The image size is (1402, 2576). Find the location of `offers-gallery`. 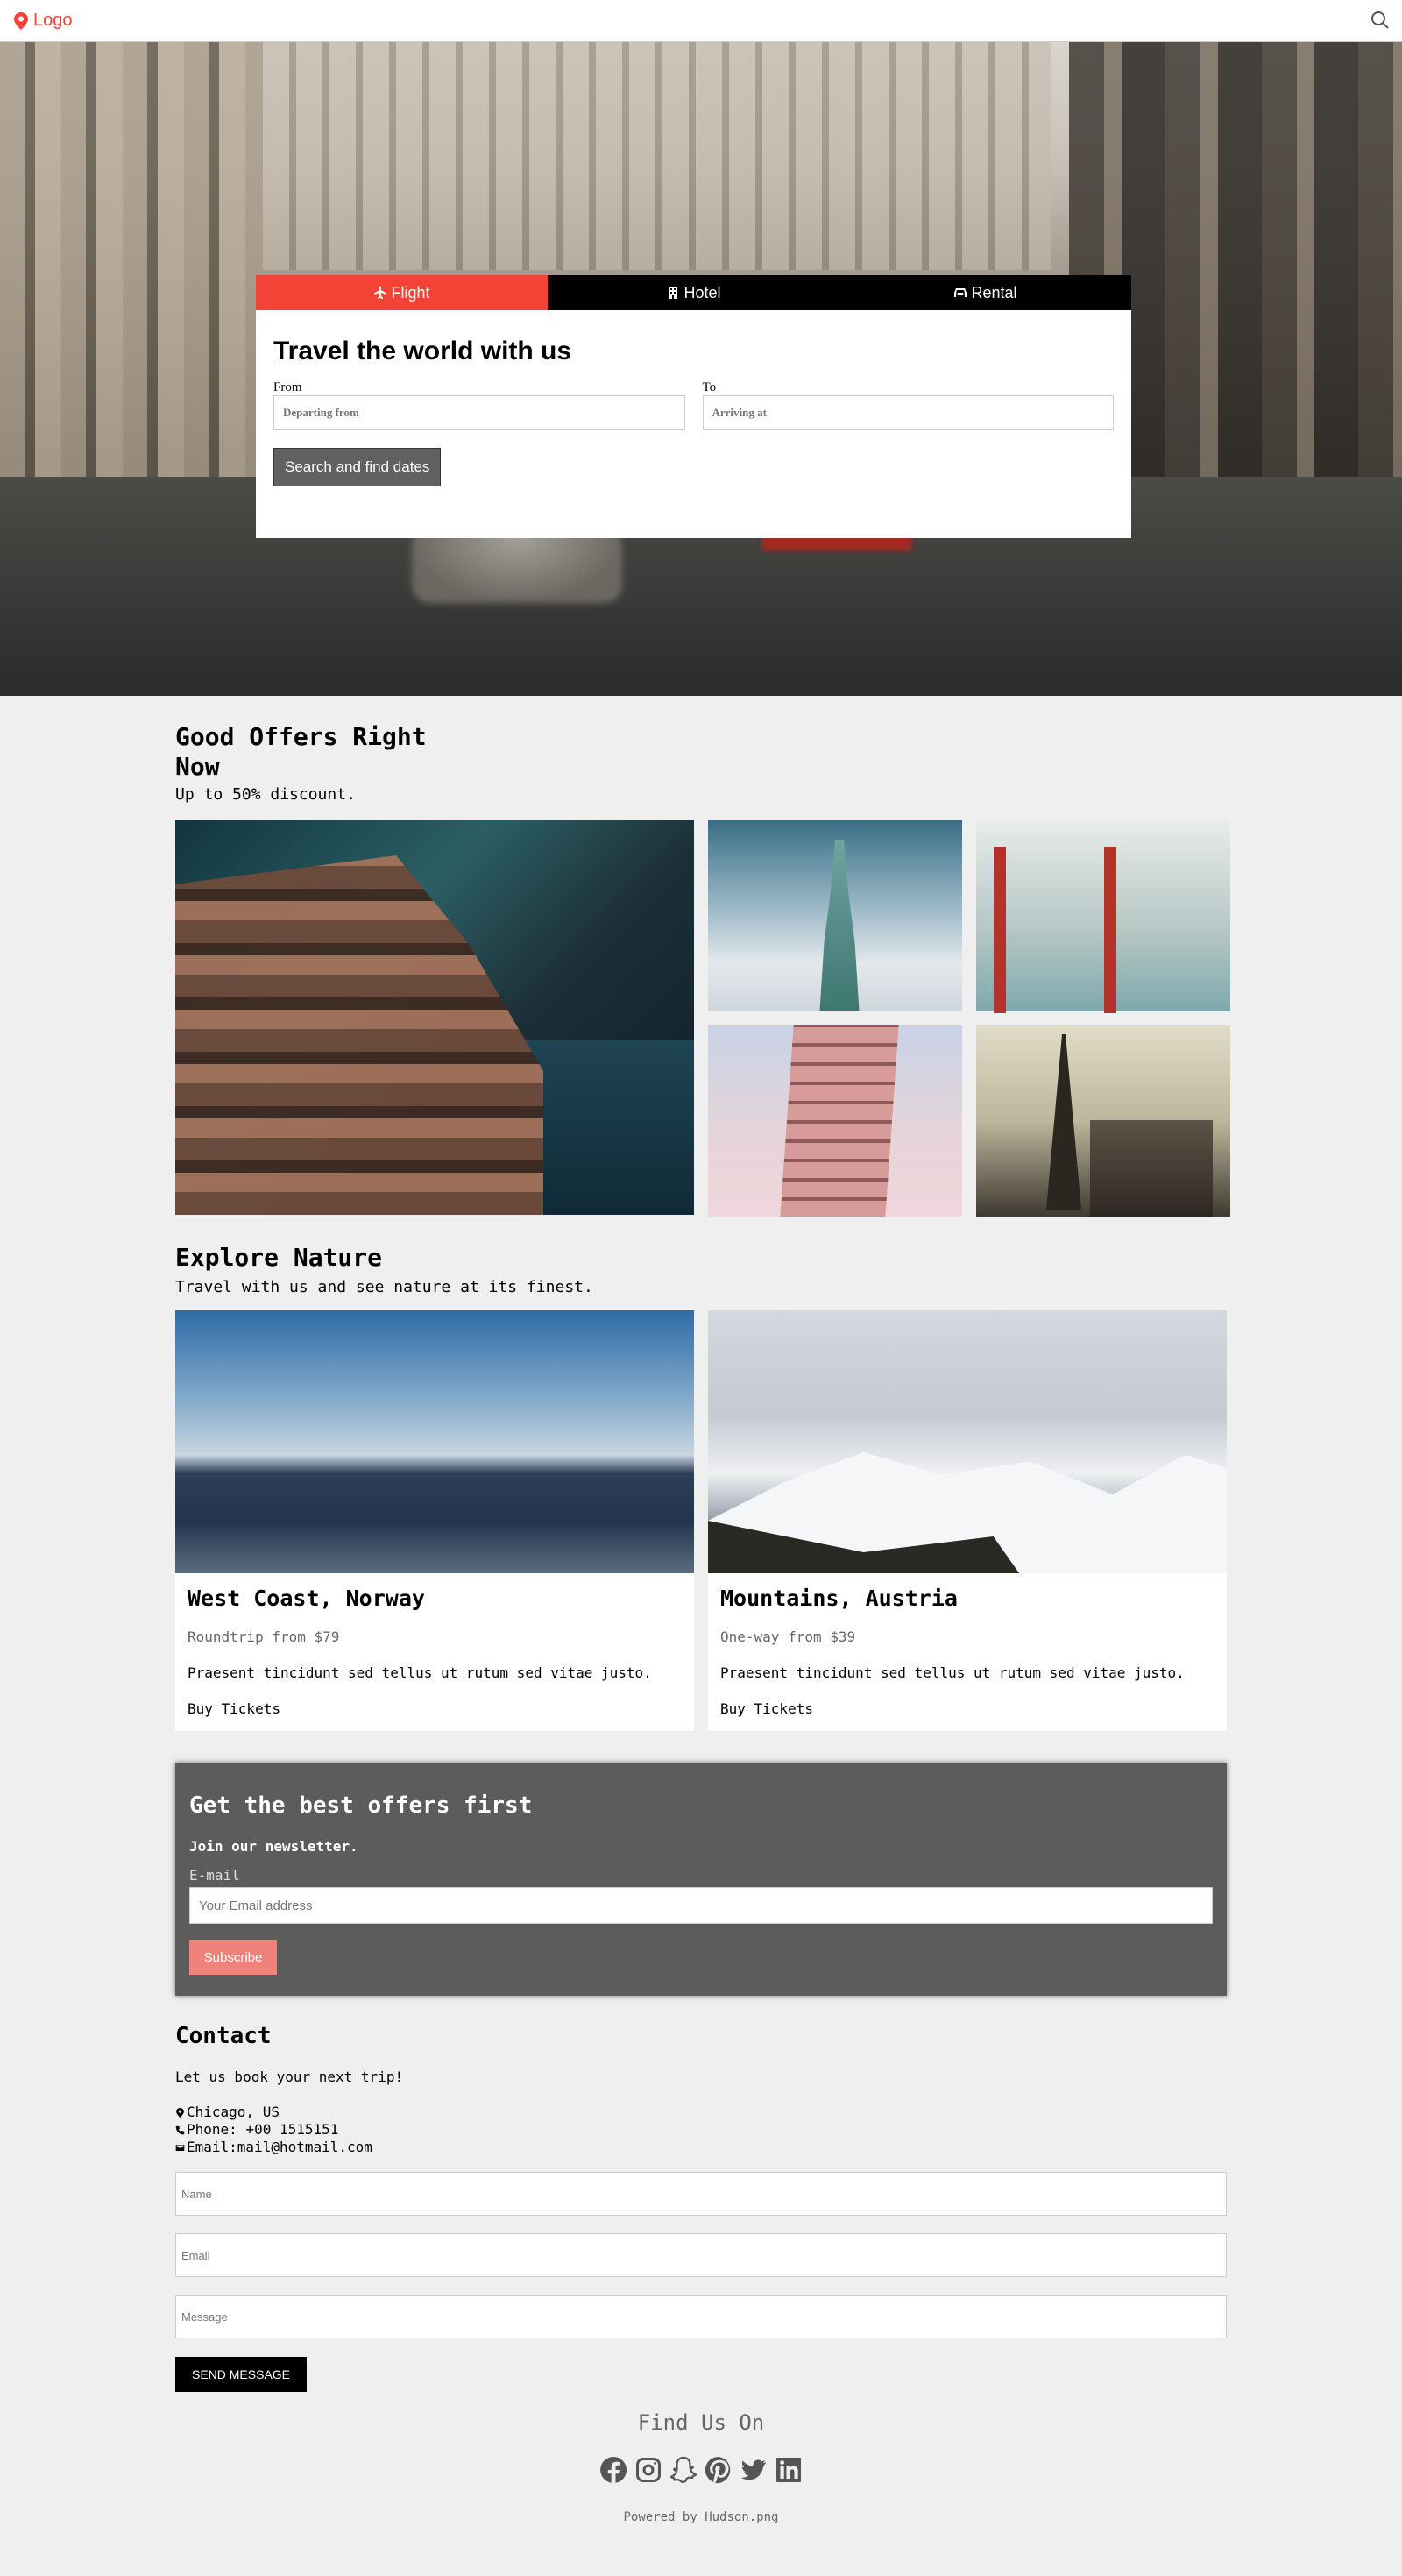

offers-gallery is located at coordinates (702, 1018).